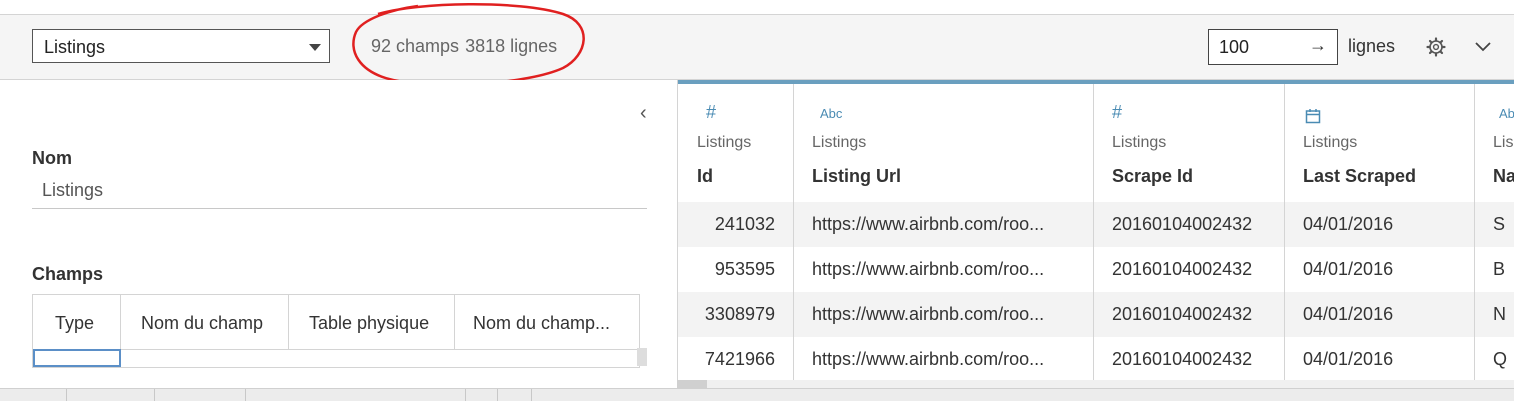 Image resolution: width=1514 pixels, height=401 pixels. What do you see at coordinates (77, 358) in the screenshot?
I see `selected-row-cell` at bounding box center [77, 358].